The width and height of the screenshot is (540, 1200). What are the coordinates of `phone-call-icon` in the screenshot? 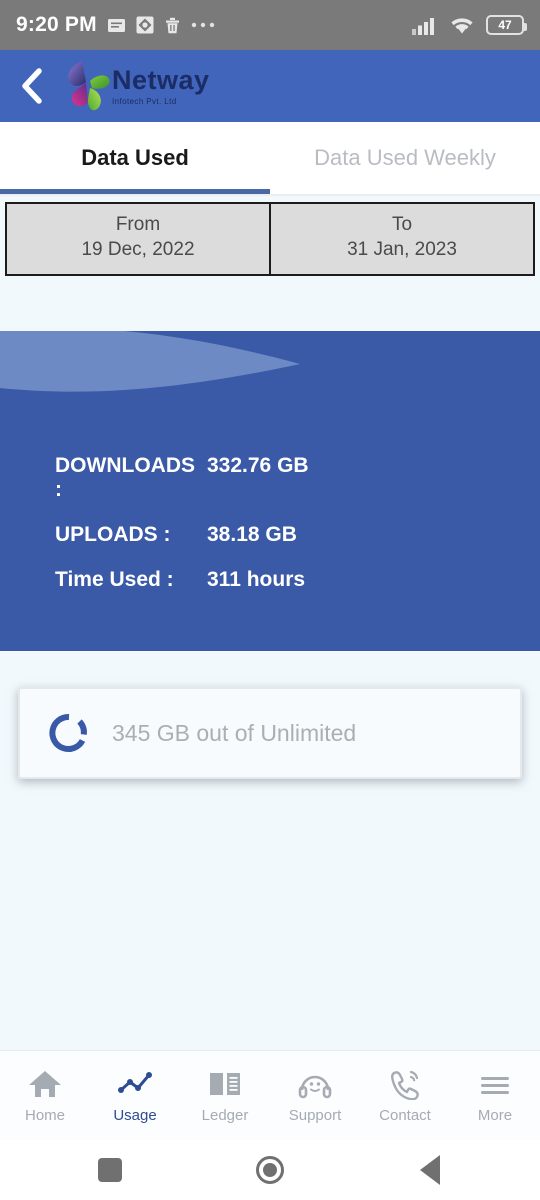 It's located at (405, 1085).